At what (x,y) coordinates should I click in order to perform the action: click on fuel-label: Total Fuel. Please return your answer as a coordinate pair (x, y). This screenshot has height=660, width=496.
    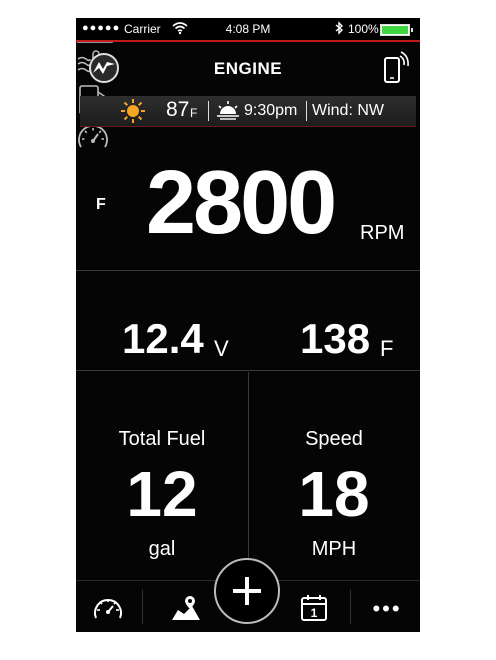
    Looking at the image, I should click on (162, 439).